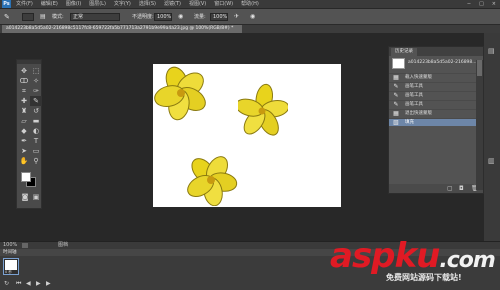 The width and height of the screenshot is (500, 290). Describe the element at coordinates (24, 141) in the screenshot. I see `pen-tool-icon: ✒` at that location.